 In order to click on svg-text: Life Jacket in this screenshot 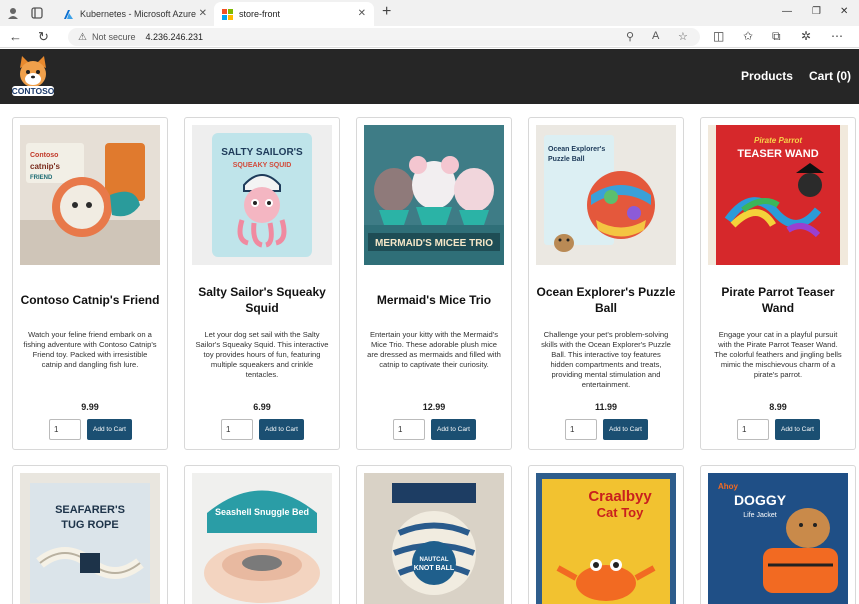, I will do `click(760, 515)`.